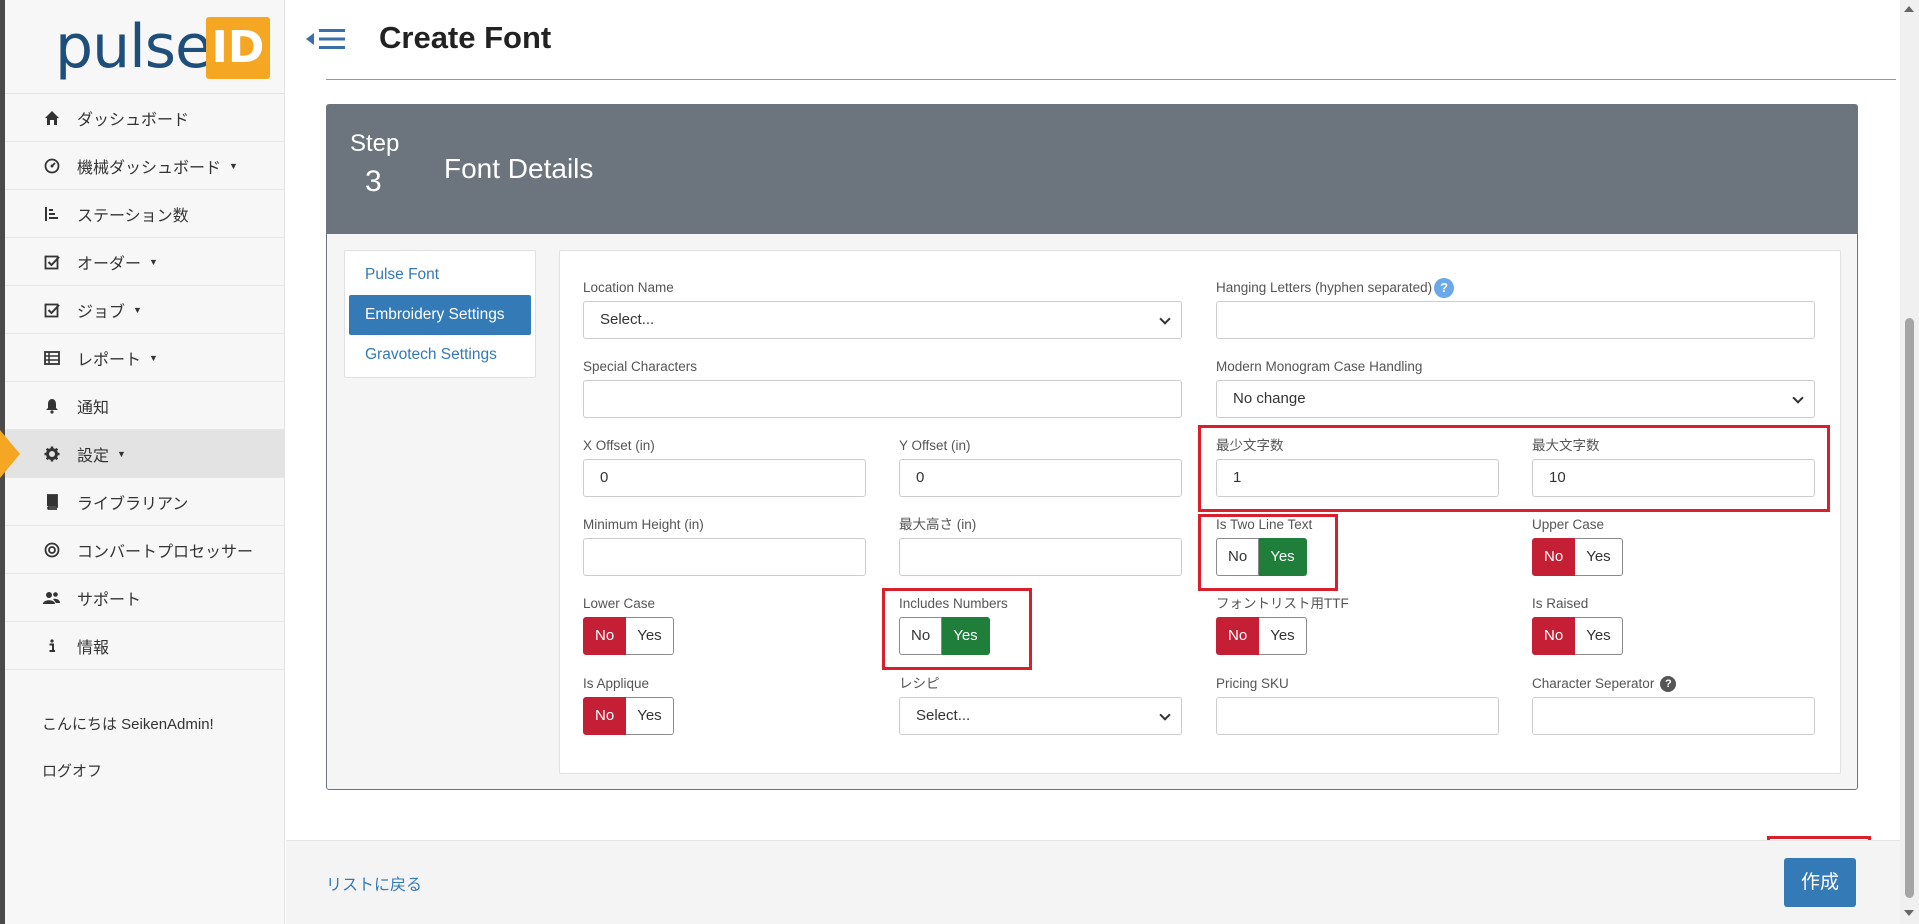 The width and height of the screenshot is (1919, 924). I want to click on lower-case-toggle: No Yes, so click(628, 636).